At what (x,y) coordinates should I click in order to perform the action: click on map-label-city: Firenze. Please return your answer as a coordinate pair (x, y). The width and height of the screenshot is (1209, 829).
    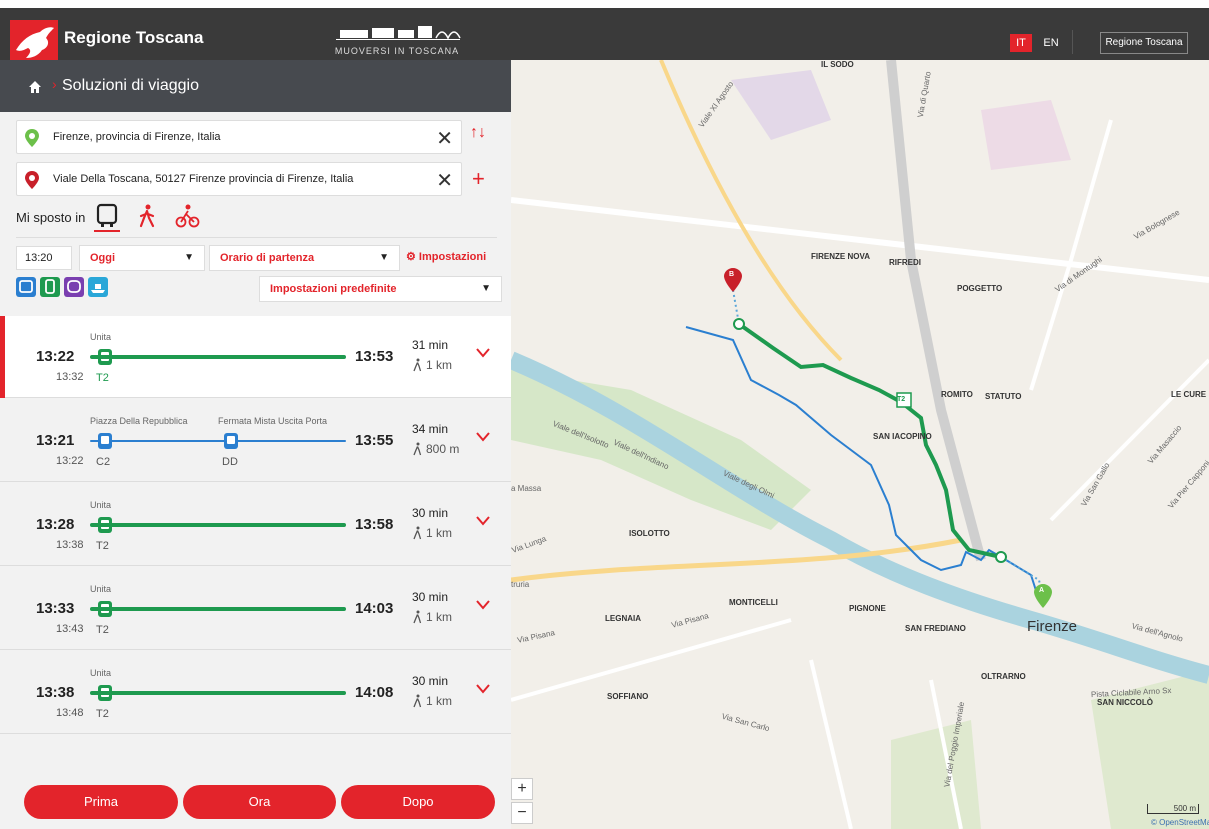
    Looking at the image, I should click on (1052, 626).